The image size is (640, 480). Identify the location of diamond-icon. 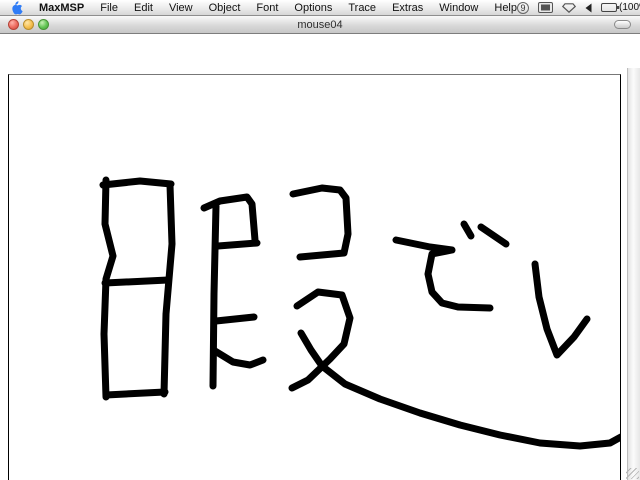
(569, 7).